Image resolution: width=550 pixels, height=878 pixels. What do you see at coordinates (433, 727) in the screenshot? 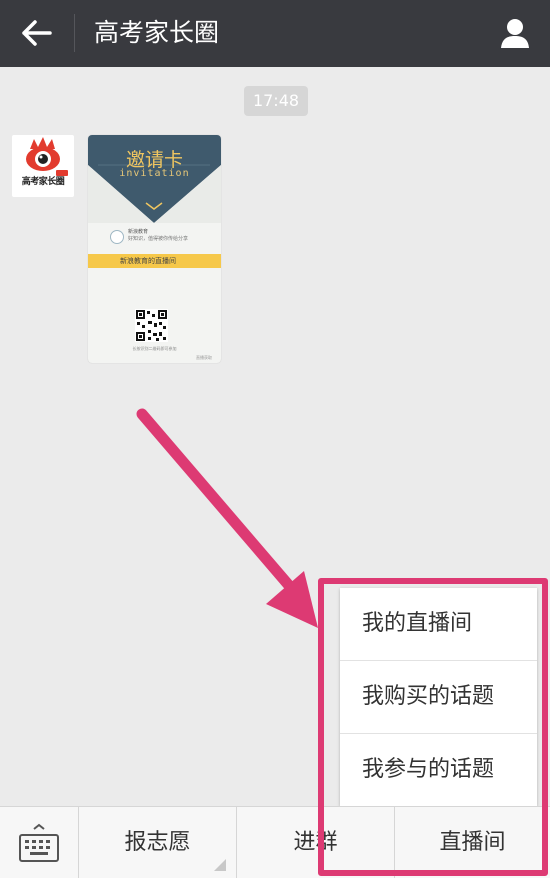
I see `highlight-box` at bounding box center [433, 727].